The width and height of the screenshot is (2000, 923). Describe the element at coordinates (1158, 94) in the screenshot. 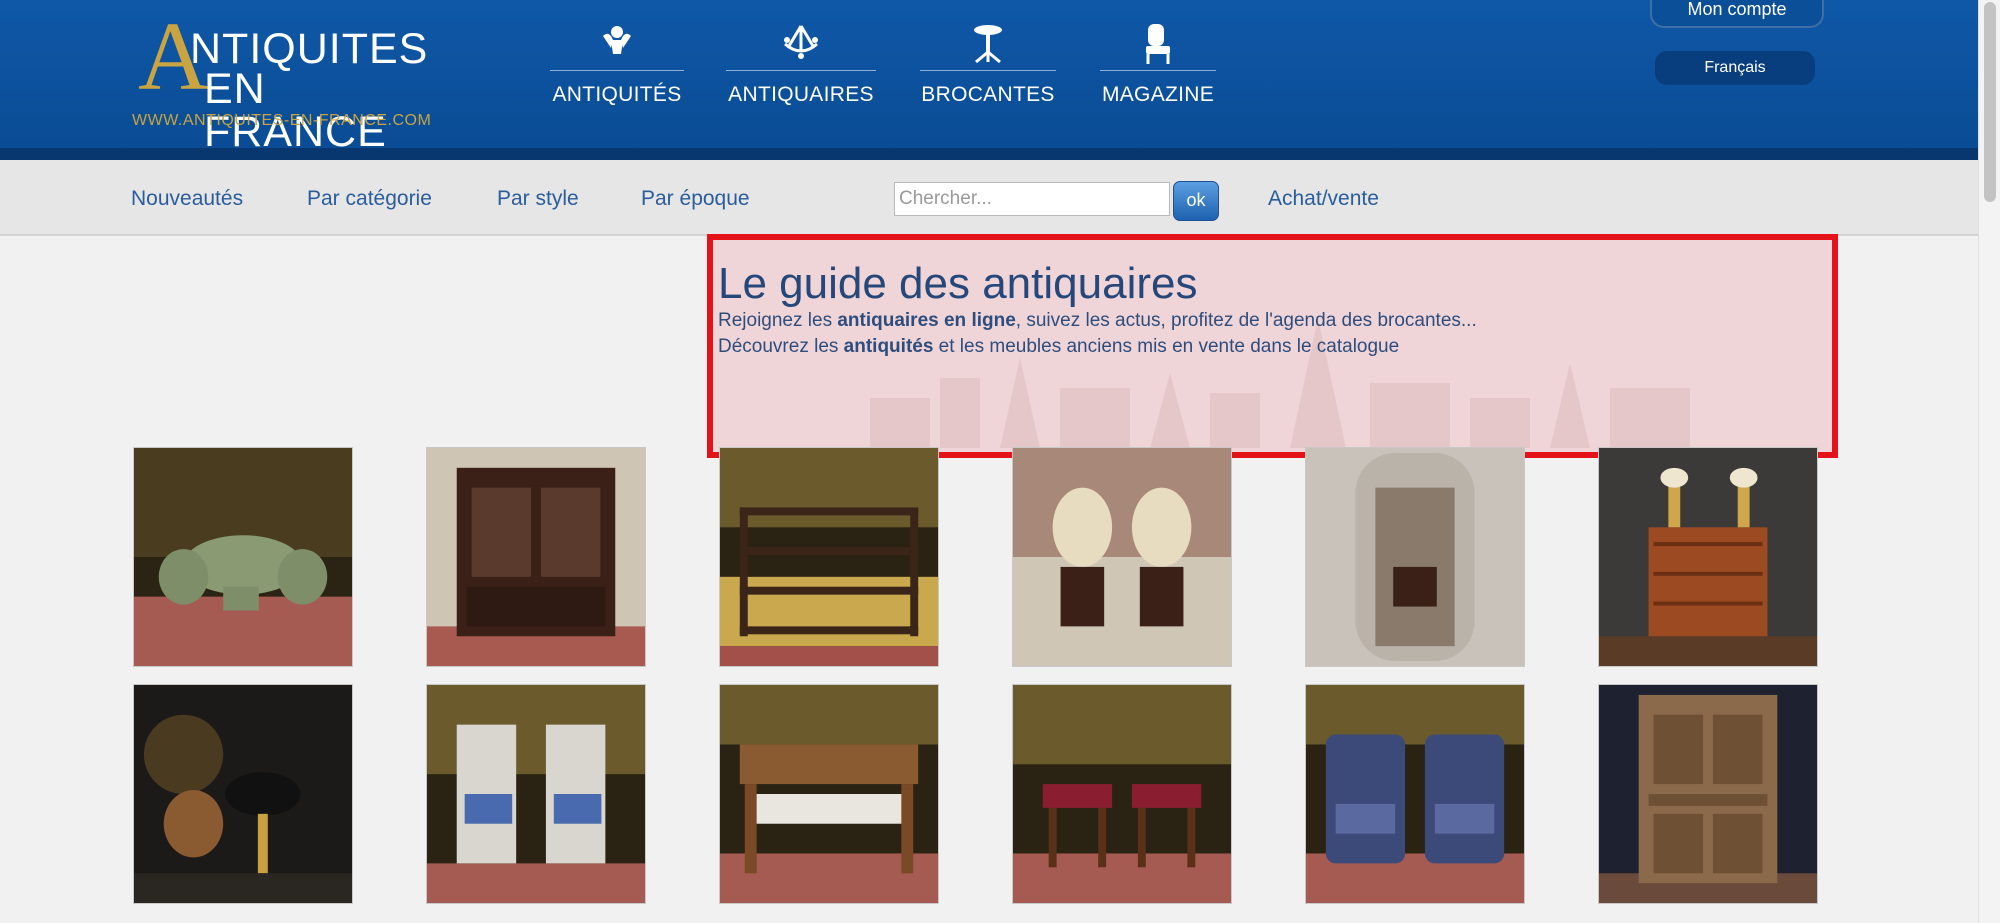

I see `nav-label: MAGAZINE` at that location.